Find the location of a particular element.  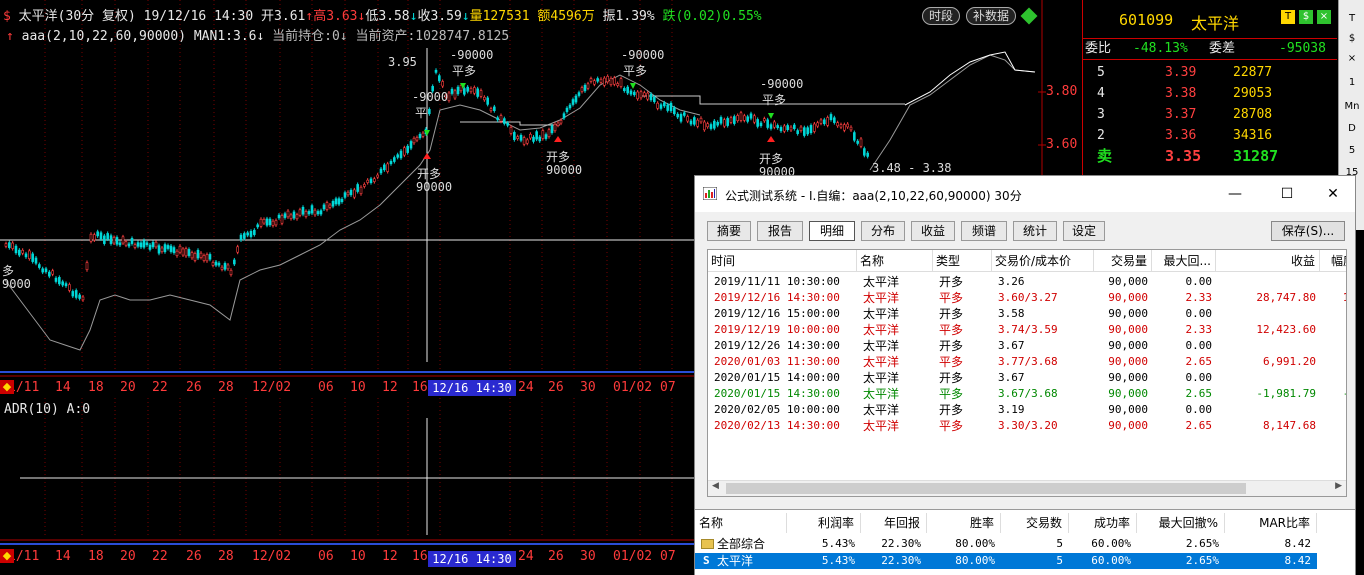

ask-row: 卖 3.35 31287 is located at coordinates (1210, 156).